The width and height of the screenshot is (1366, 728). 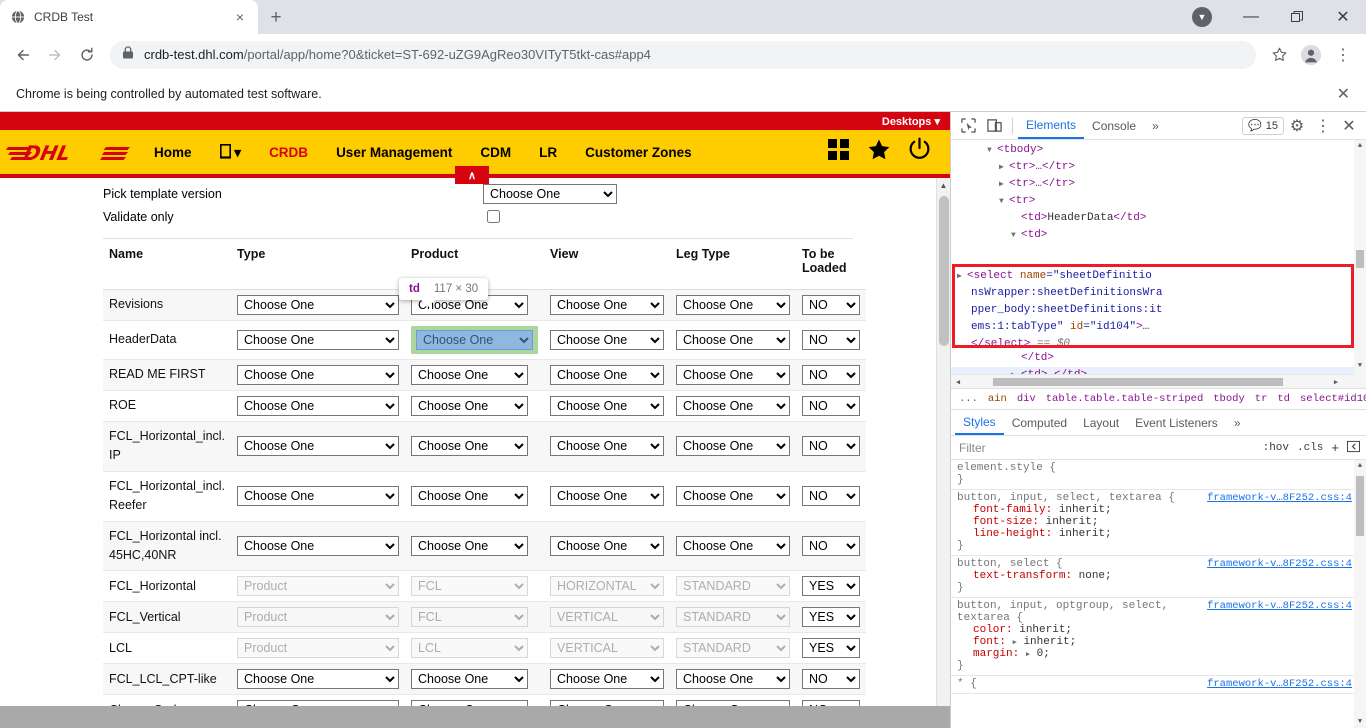 I want to click on star-icon, so click(x=879, y=152).